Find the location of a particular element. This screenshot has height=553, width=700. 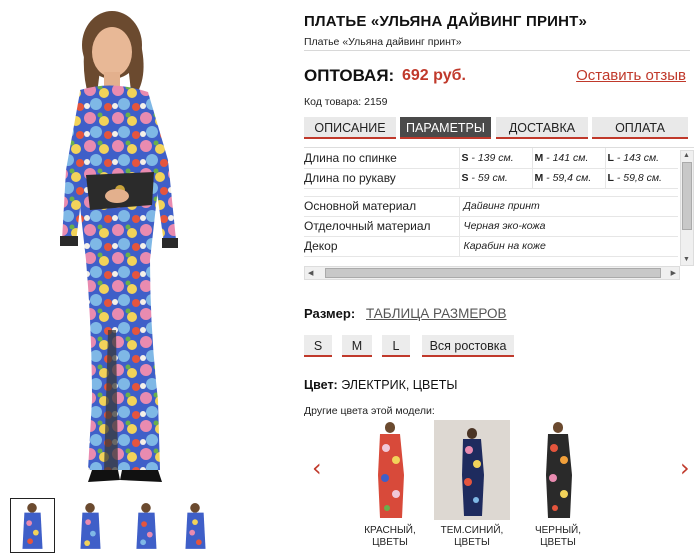

size-s-button: S is located at coordinates (318, 346).